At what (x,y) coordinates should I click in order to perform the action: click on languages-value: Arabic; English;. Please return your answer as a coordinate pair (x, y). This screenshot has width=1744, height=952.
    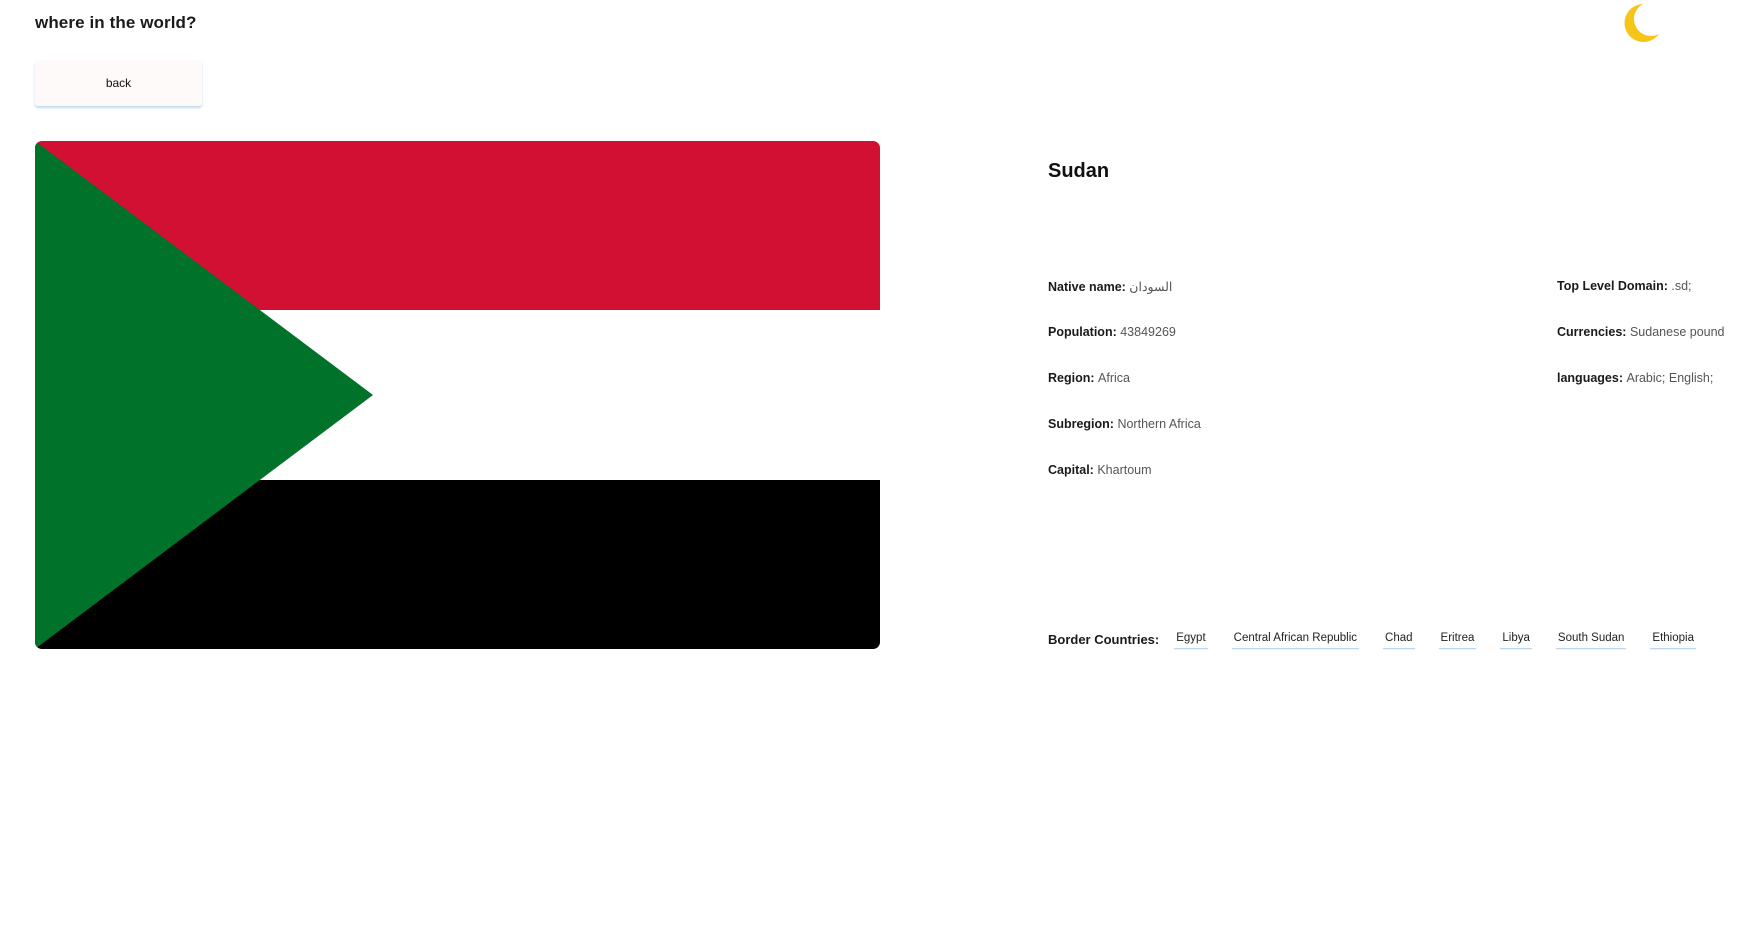
    Looking at the image, I should click on (1670, 378).